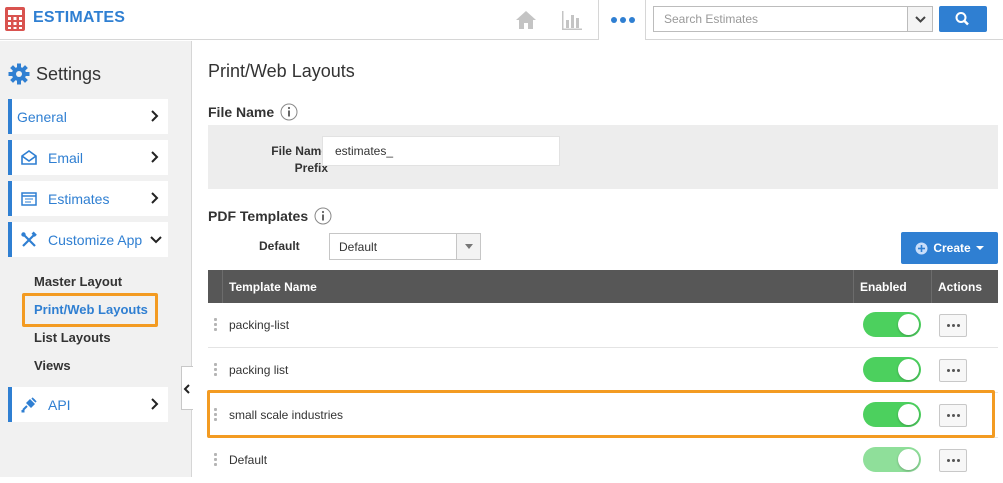 Image resolution: width=1003 pixels, height=483 pixels. I want to click on settings-header: Settings, so click(54, 74).